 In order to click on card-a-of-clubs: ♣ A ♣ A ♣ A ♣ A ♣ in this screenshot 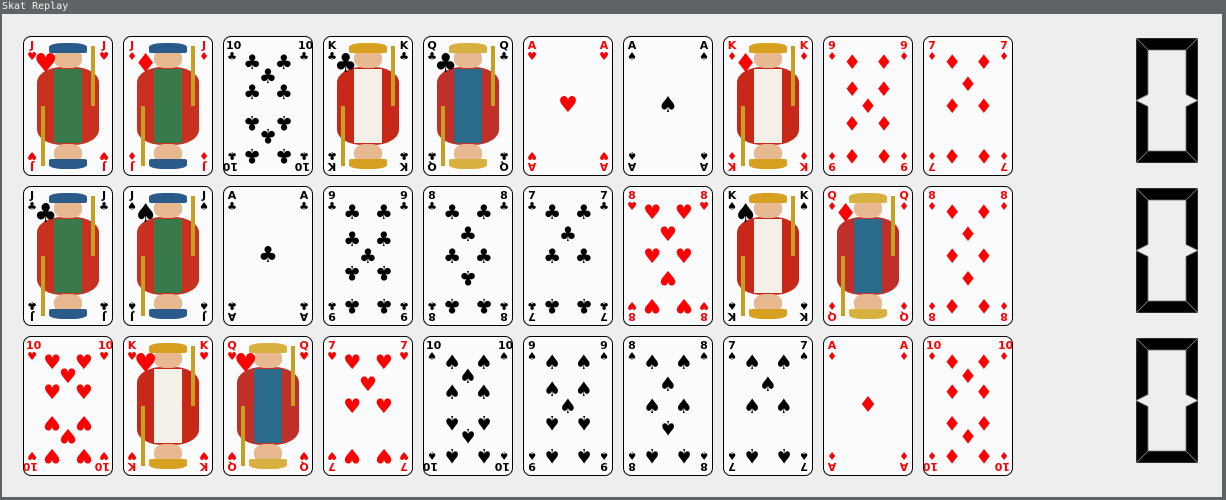, I will do `click(268, 256)`.